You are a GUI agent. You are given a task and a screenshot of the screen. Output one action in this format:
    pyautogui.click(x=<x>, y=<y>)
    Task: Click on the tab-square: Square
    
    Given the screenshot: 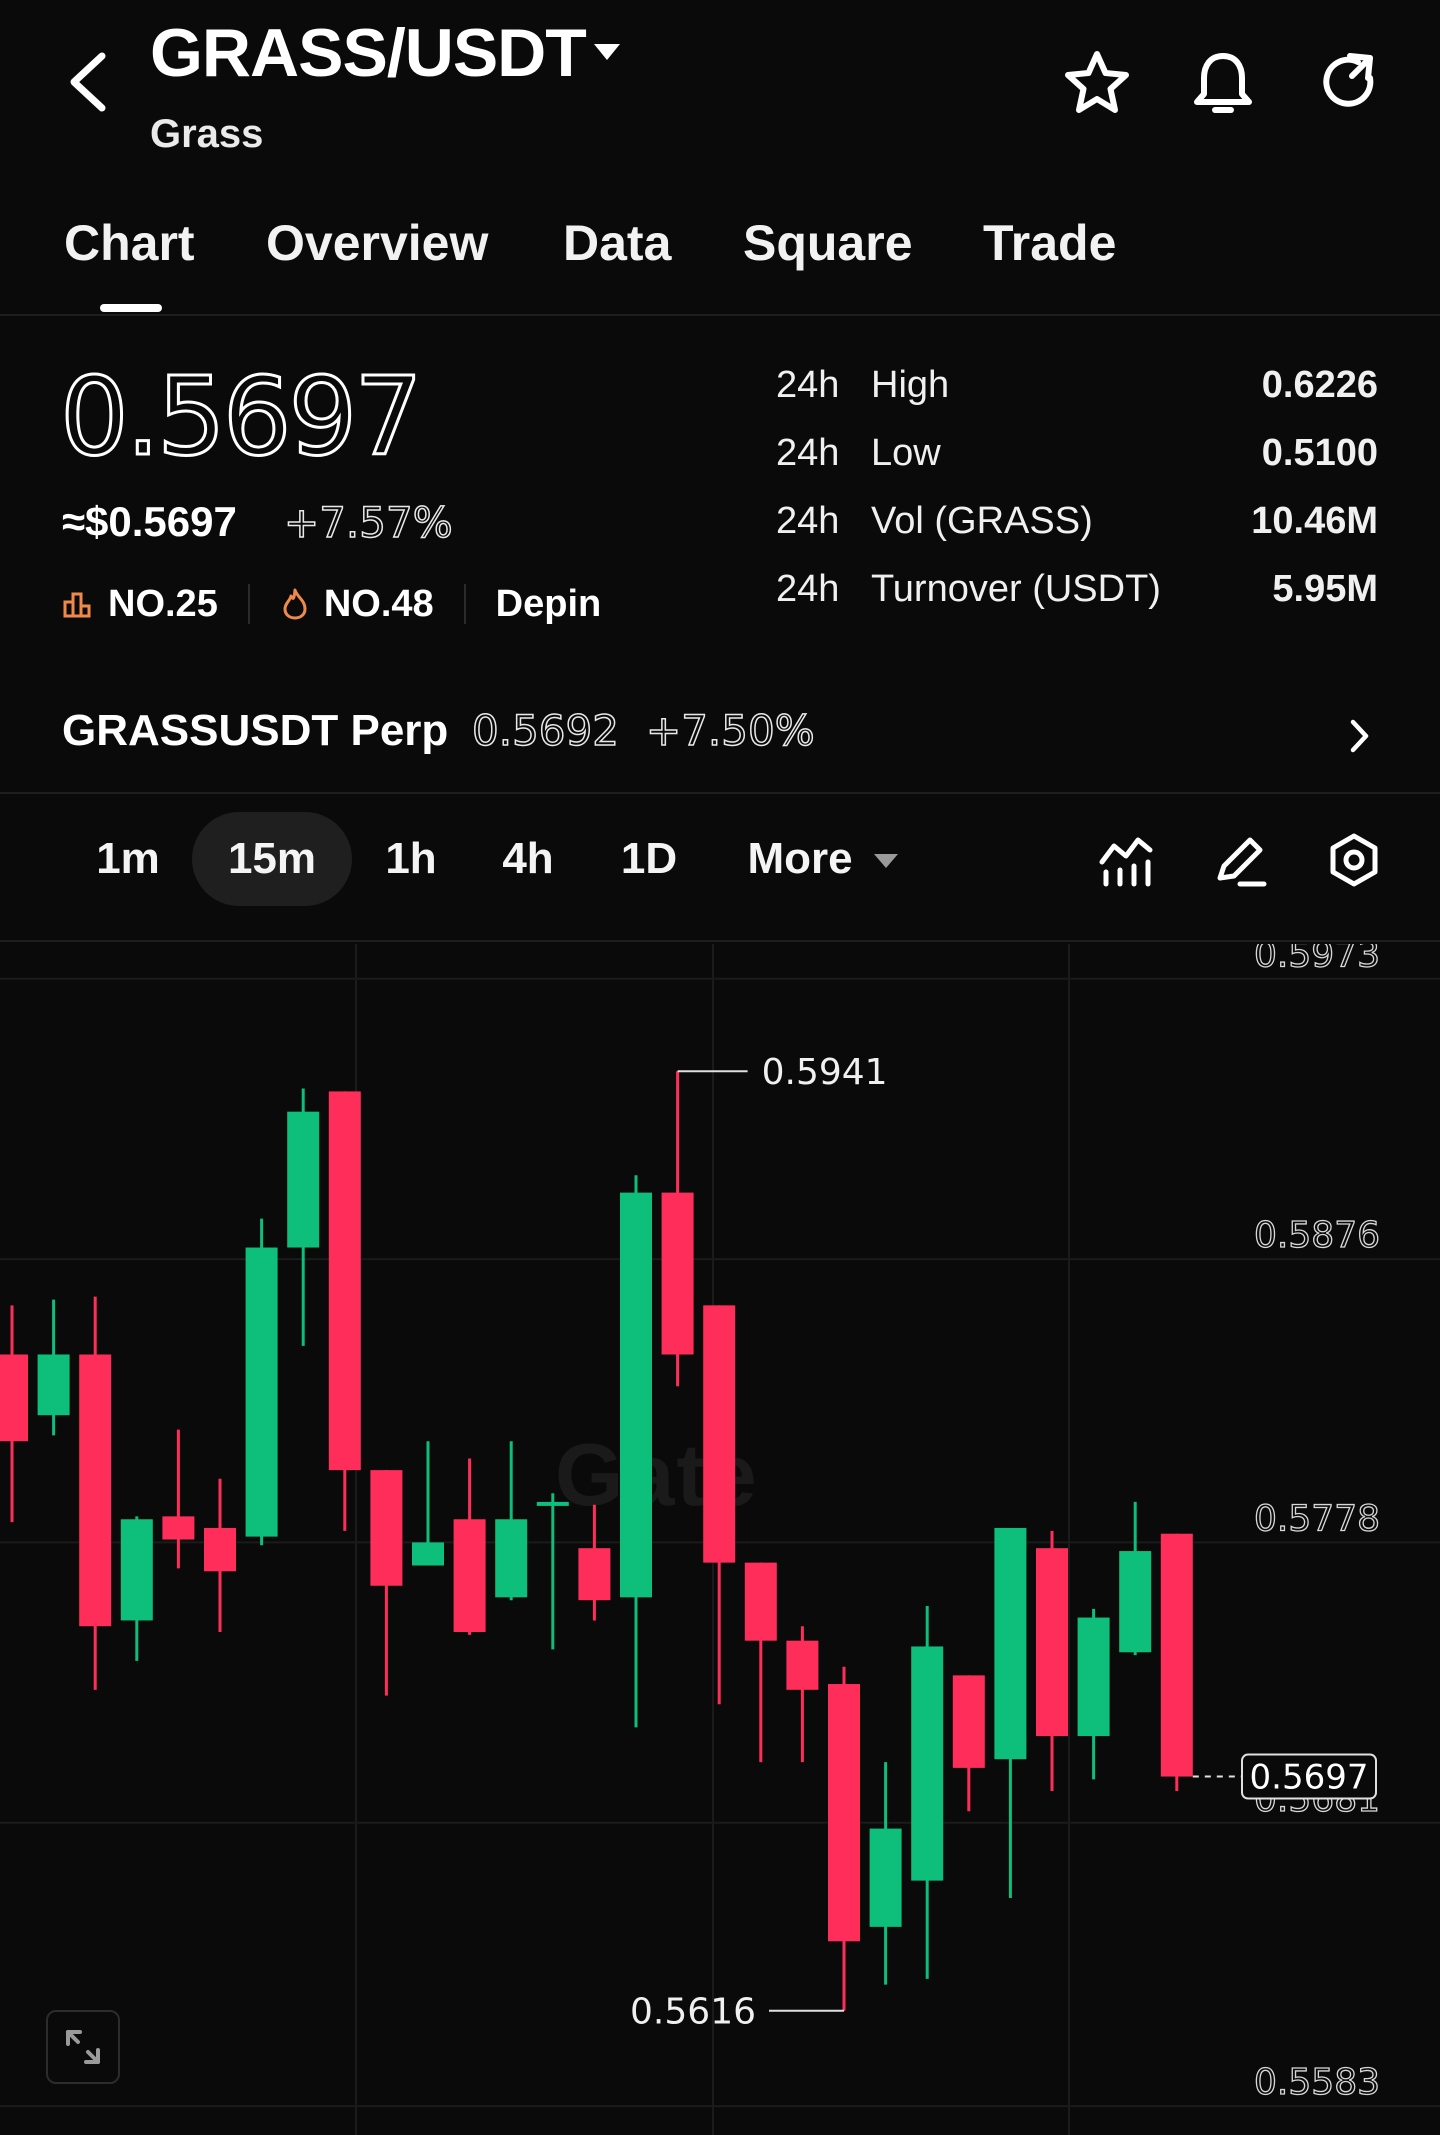 What is the action you would take?
    pyautogui.click(x=828, y=243)
    